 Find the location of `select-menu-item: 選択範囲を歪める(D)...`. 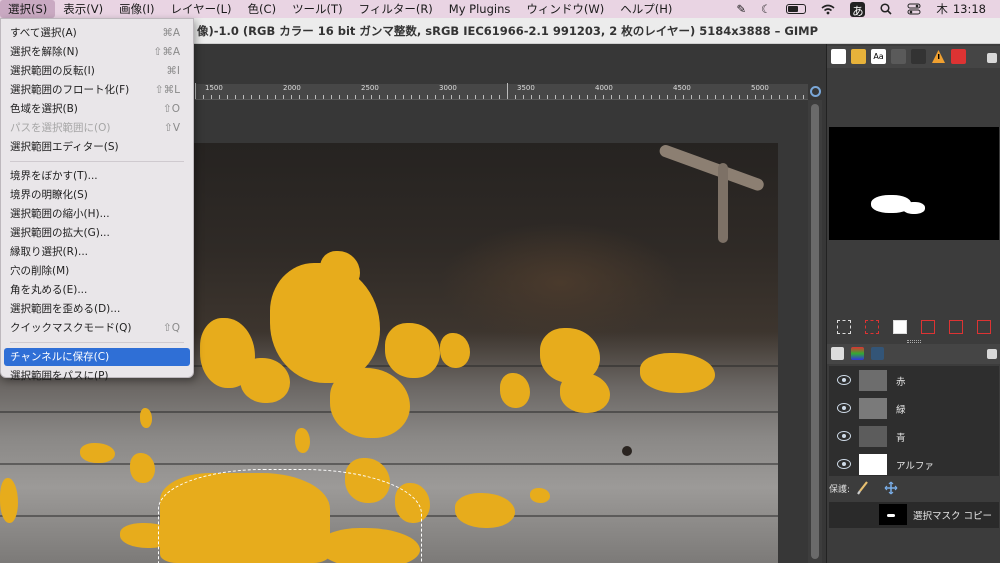

select-menu-item: 選択範囲を歪める(D)... is located at coordinates (97, 309).